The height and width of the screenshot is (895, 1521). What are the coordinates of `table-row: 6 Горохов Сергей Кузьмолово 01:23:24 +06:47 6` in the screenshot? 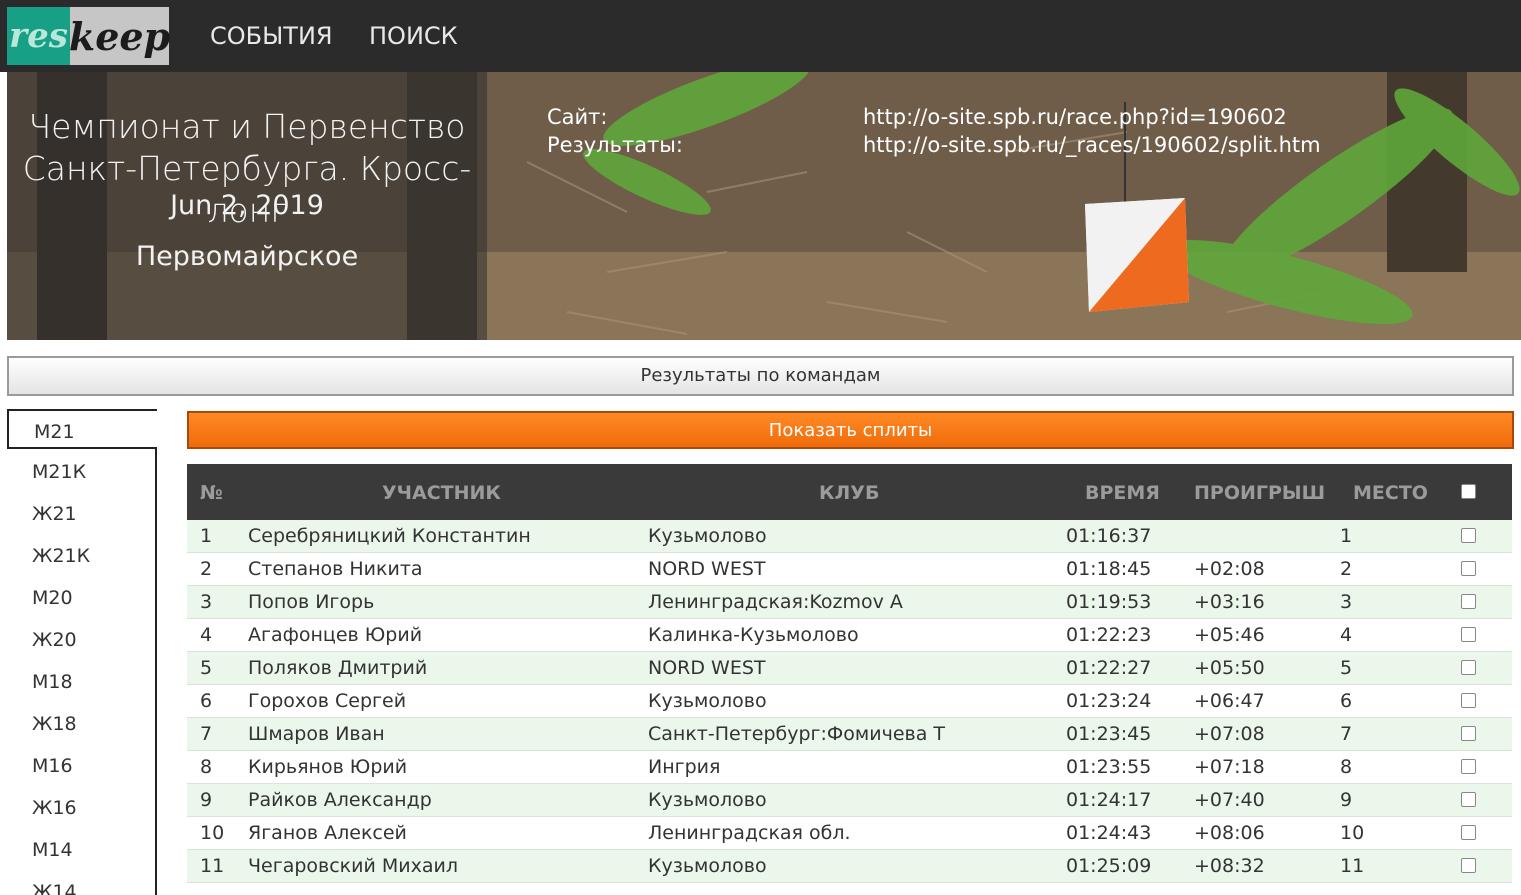 It's located at (849, 701).